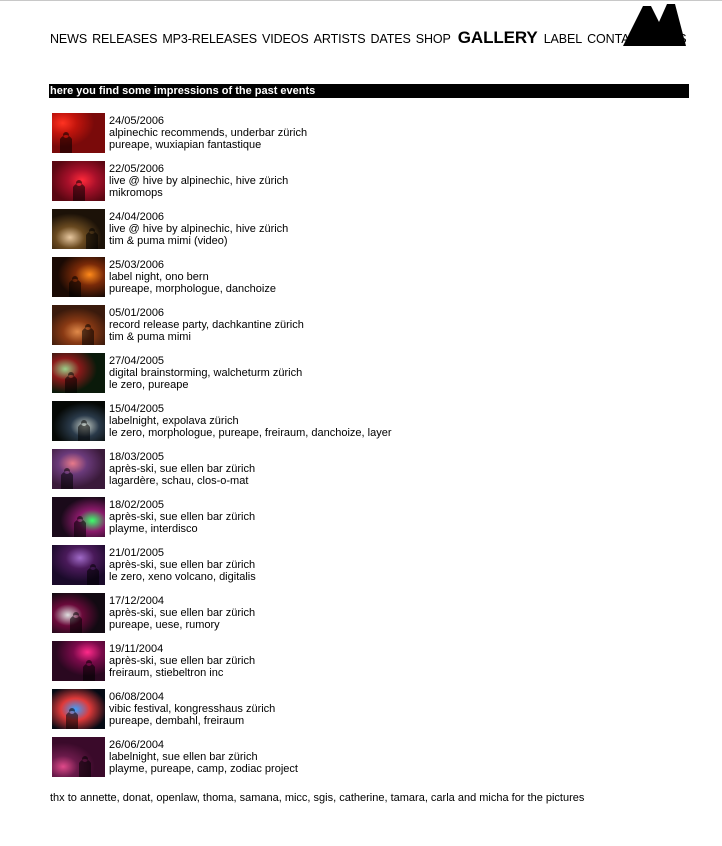 The height and width of the screenshot is (846, 722). What do you see at coordinates (68, 39) in the screenshot?
I see `nav-link-news: NEWS` at bounding box center [68, 39].